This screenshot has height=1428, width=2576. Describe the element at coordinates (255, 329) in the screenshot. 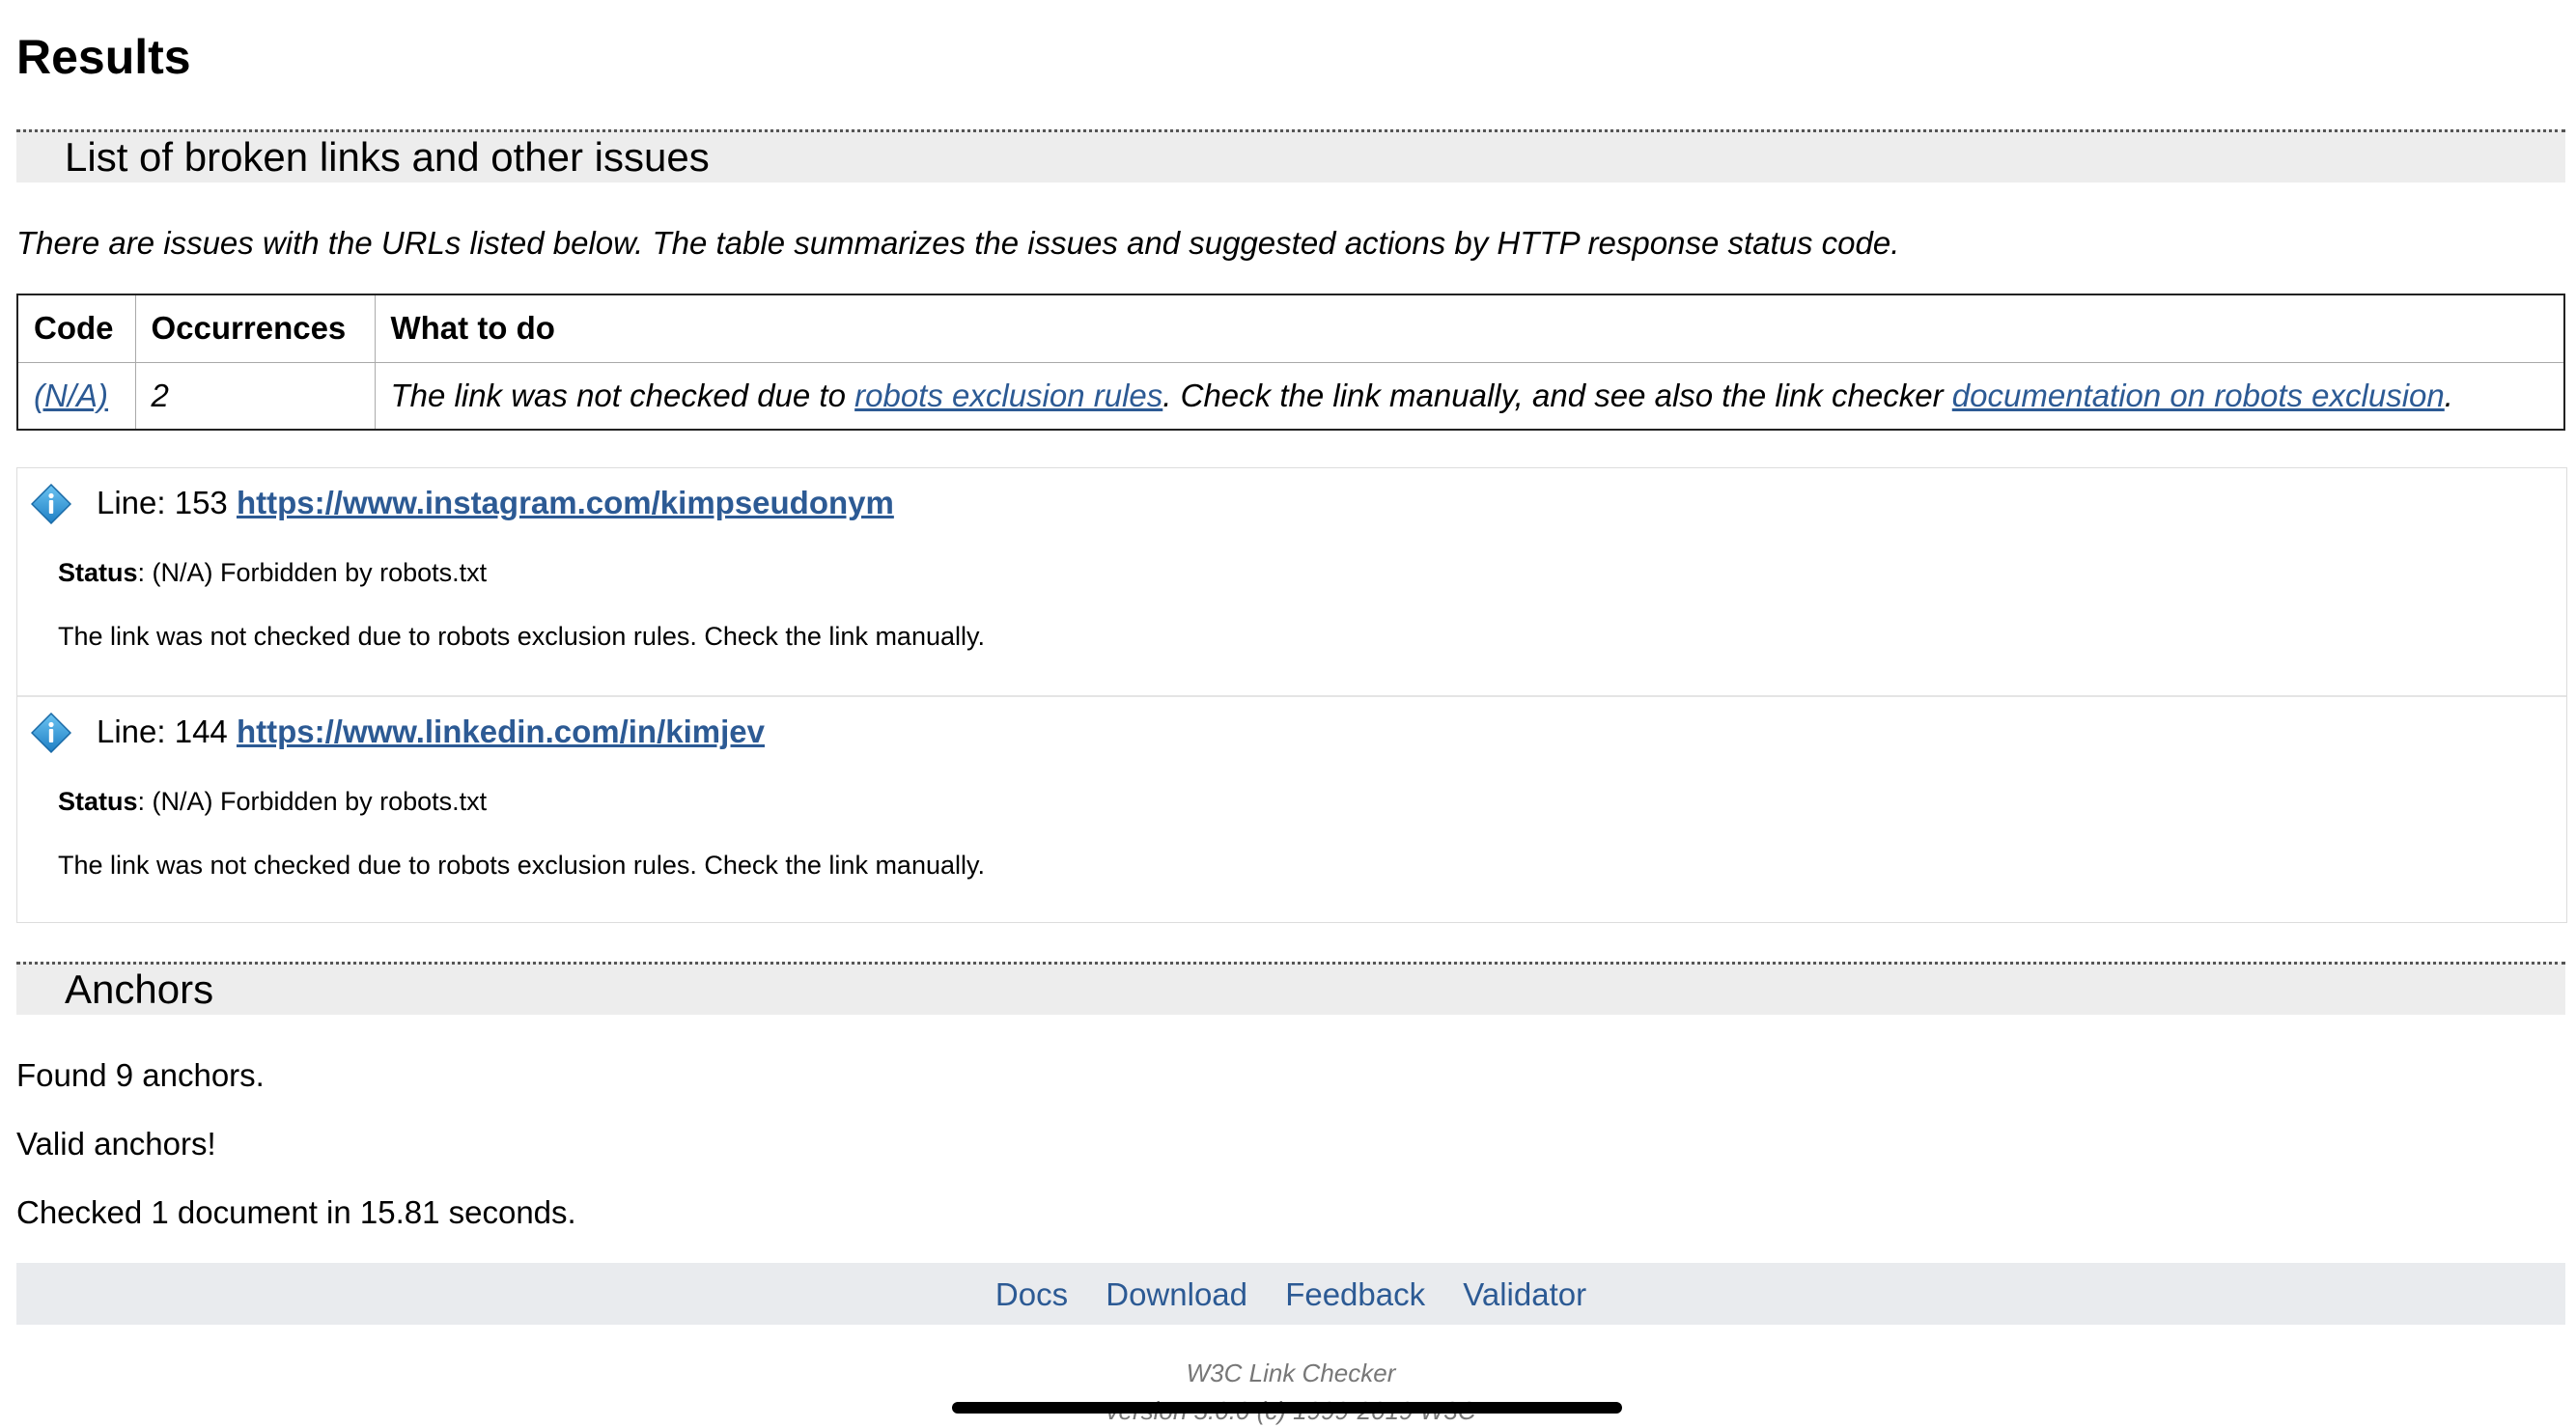

I see `column-header-occurrences: Occurrences` at that location.